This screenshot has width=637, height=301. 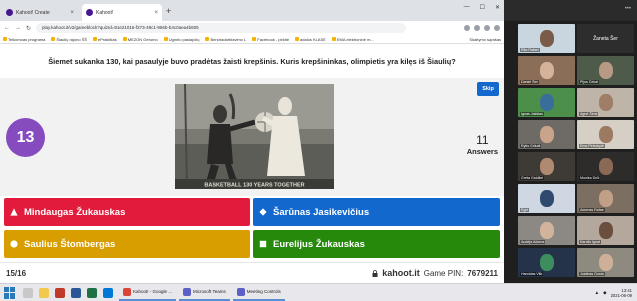 What do you see at coordinates (375, 273) in the screenshot?
I see `lock-icon` at bounding box center [375, 273].